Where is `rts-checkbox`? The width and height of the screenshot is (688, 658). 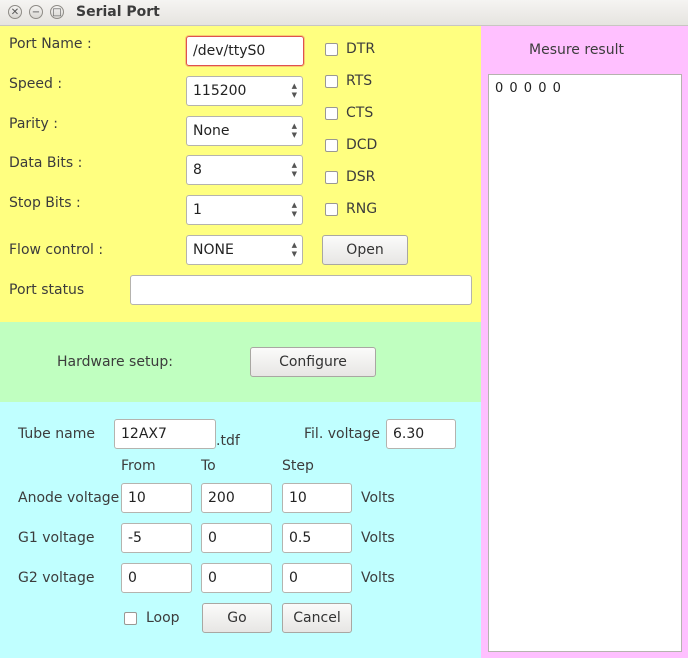
rts-checkbox is located at coordinates (331, 81).